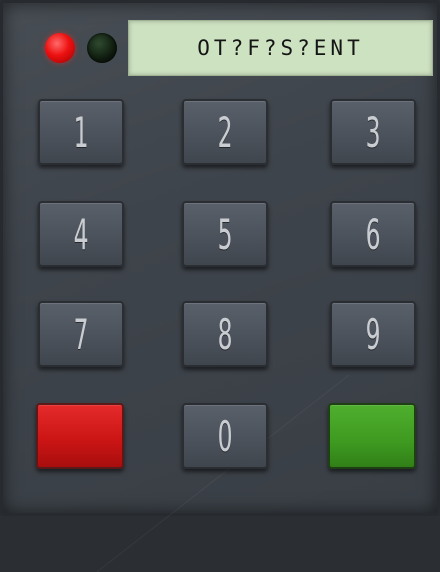 The width and height of the screenshot is (440, 572). I want to click on green-indicator-light, so click(102, 48).